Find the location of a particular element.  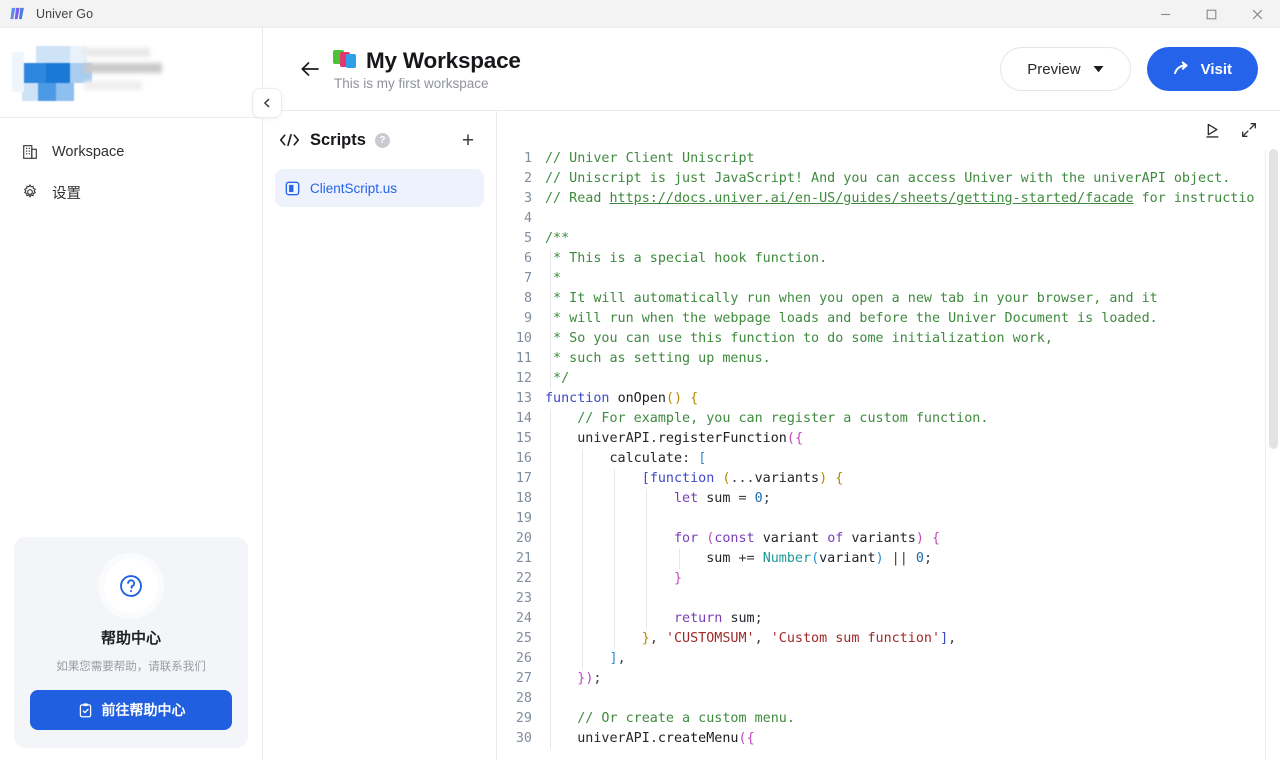

sidebar-collapse-button is located at coordinates (267, 103).